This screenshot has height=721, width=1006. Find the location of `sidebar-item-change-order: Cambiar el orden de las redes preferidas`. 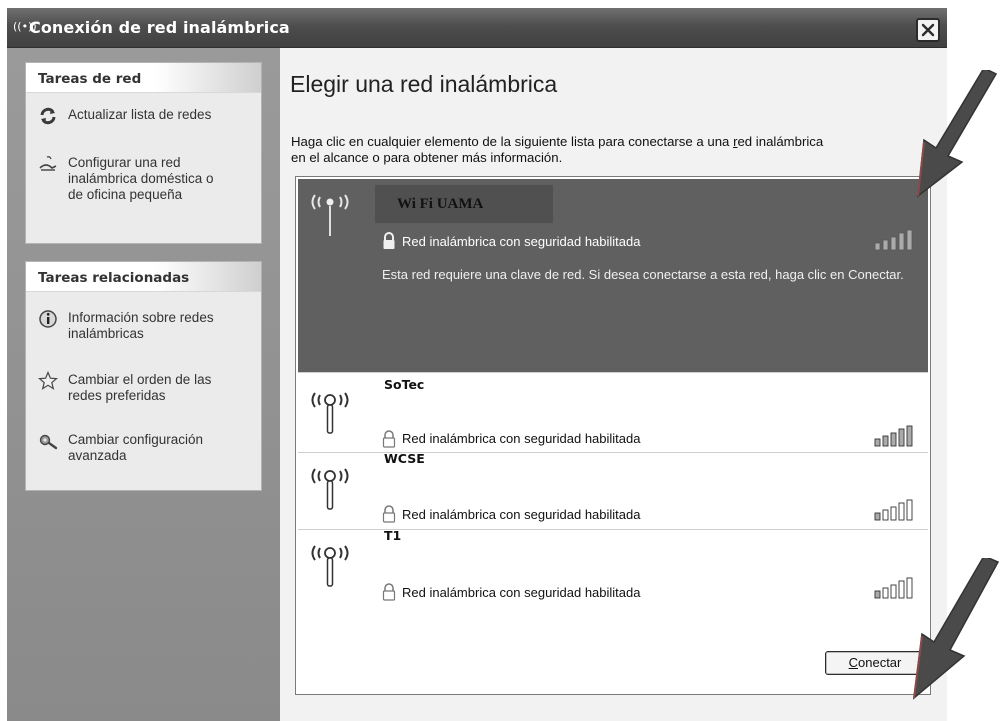

sidebar-item-change-order: Cambiar el orden de las redes preferidas is located at coordinates (140, 387).